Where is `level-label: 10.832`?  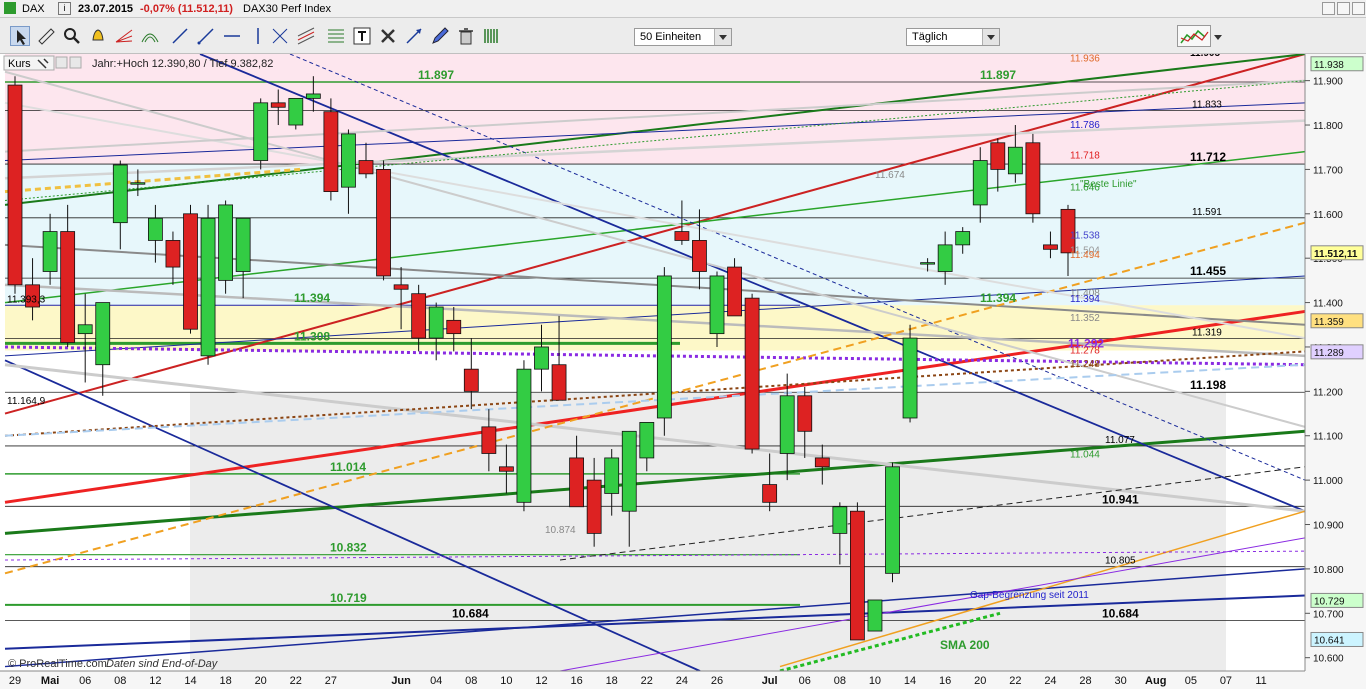
level-label: 10.832 is located at coordinates (348, 548).